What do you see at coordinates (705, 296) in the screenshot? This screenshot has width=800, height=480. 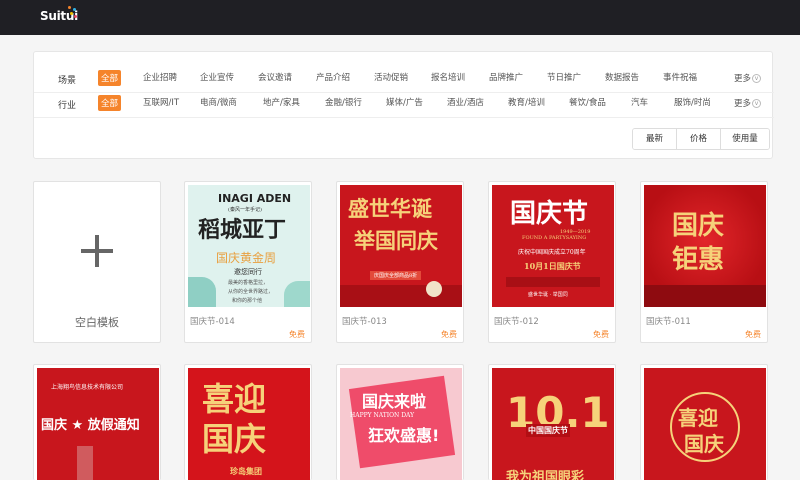 I see `skyline-decoration-icon` at bounding box center [705, 296].